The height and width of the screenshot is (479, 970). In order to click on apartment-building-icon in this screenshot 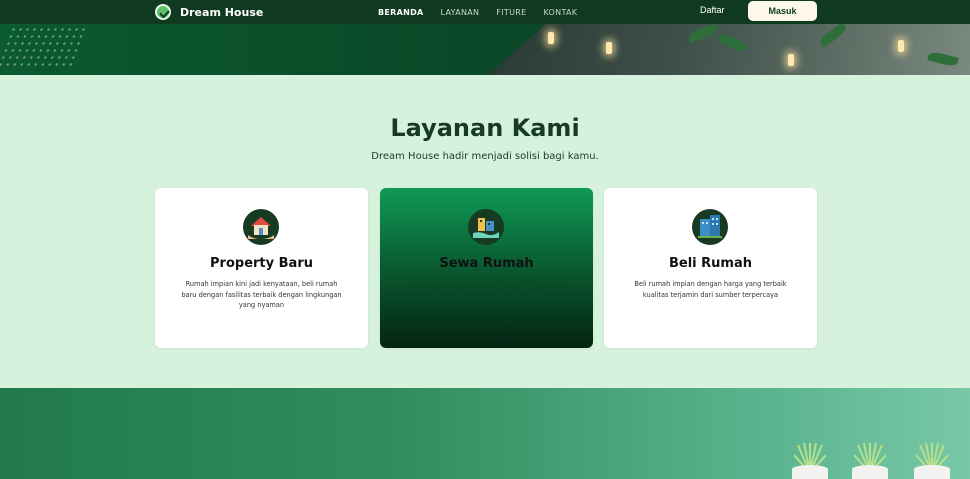, I will do `click(710, 227)`.